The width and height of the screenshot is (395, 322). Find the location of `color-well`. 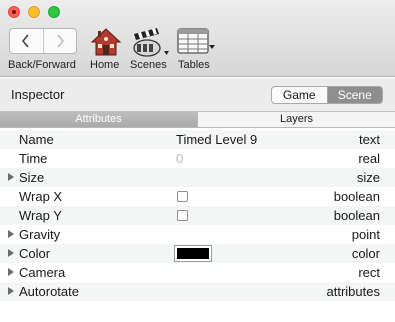

color-well is located at coordinates (193, 253).